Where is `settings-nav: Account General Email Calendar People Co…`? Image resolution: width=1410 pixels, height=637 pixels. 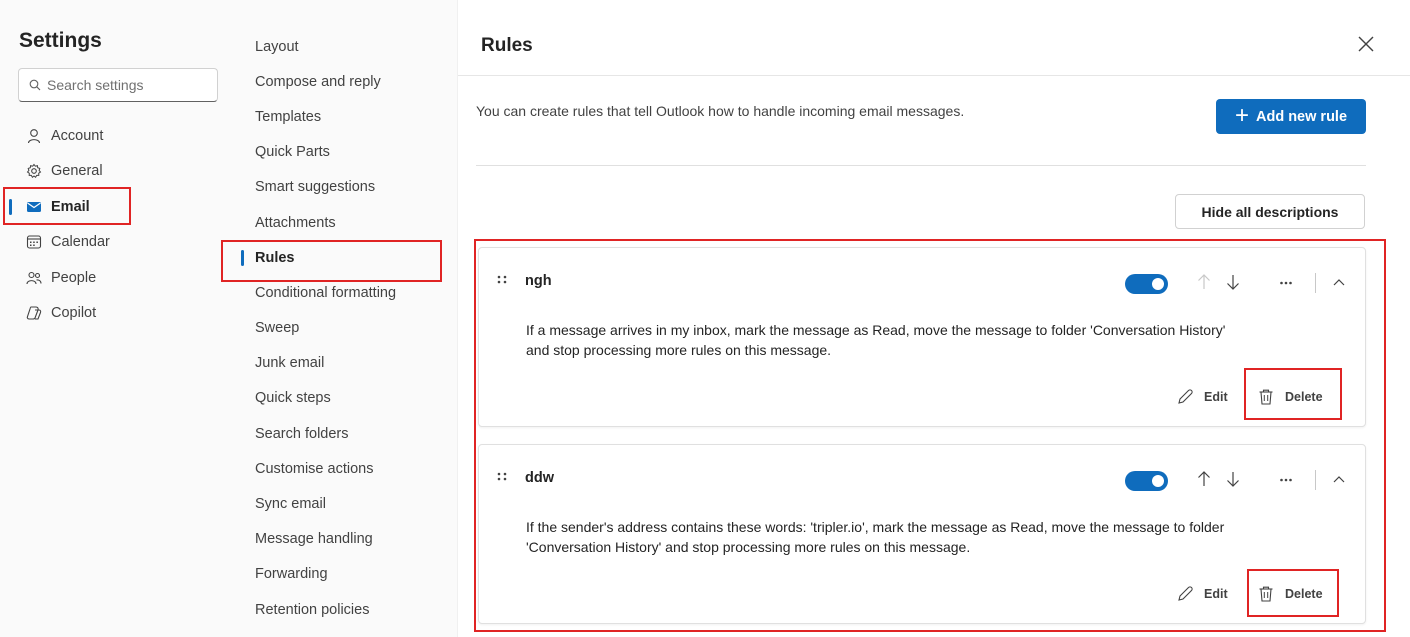 settings-nav: Account General Email Calendar People Co… is located at coordinates (119, 224).